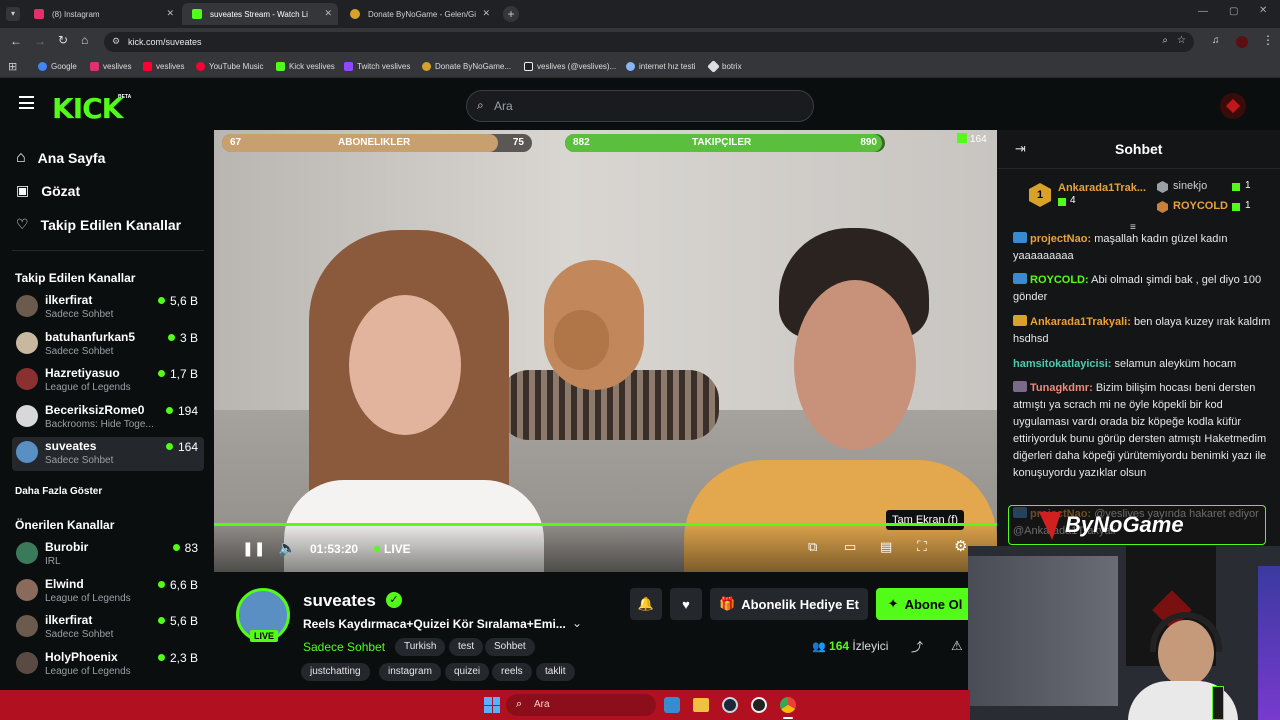 This screenshot has width=1280, height=720. Describe the element at coordinates (1080, 322) in the screenshot. I see `chat-username: Ankarada1Trakyali:` at that location.